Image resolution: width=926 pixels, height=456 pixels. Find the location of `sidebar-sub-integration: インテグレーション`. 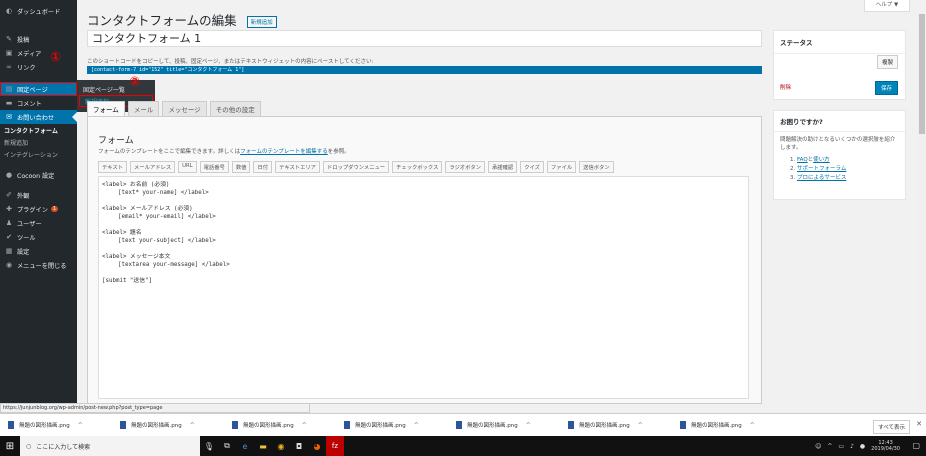

sidebar-sub-integration: インテグレーション is located at coordinates (38, 154).